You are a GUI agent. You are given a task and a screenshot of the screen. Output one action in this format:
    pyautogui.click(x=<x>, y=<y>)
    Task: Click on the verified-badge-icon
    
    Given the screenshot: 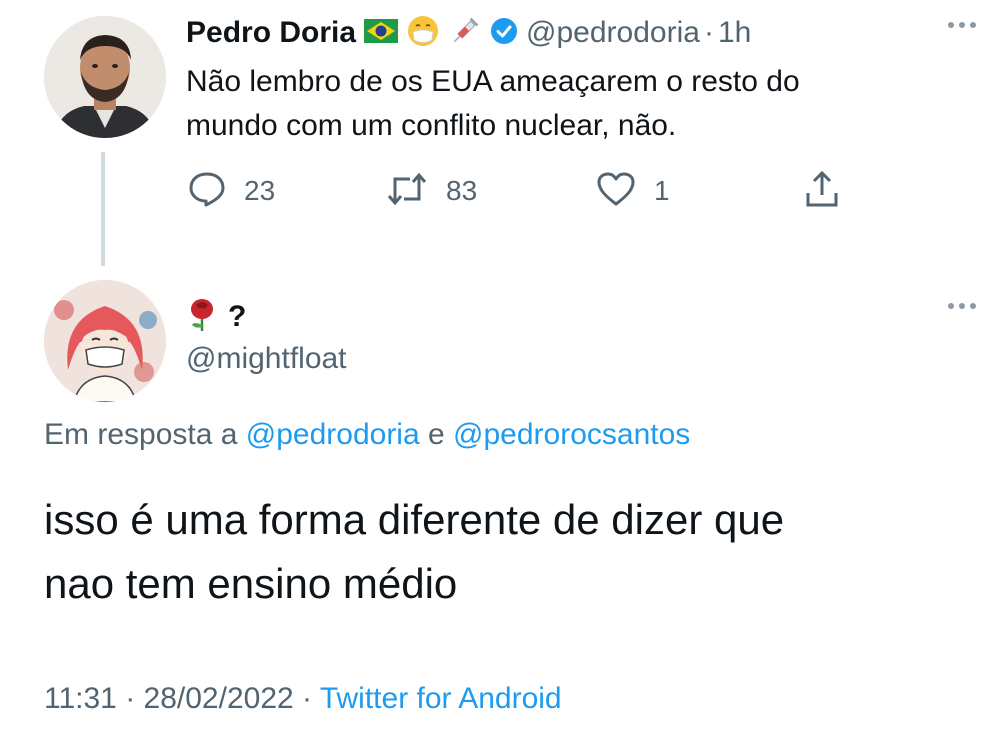 What is the action you would take?
    pyautogui.click(x=504, y=33)
    